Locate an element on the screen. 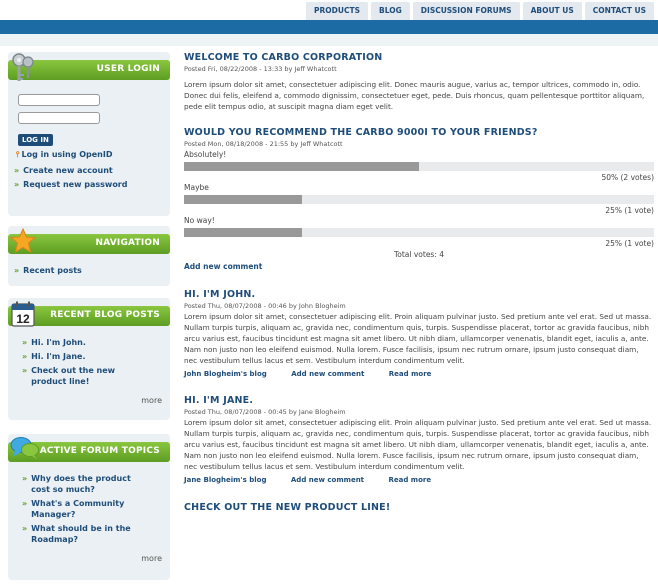 This screenshot has width=658, height=584. block-header: ACTIVE FORUM TOPICS is located at coordinates (89, 450).